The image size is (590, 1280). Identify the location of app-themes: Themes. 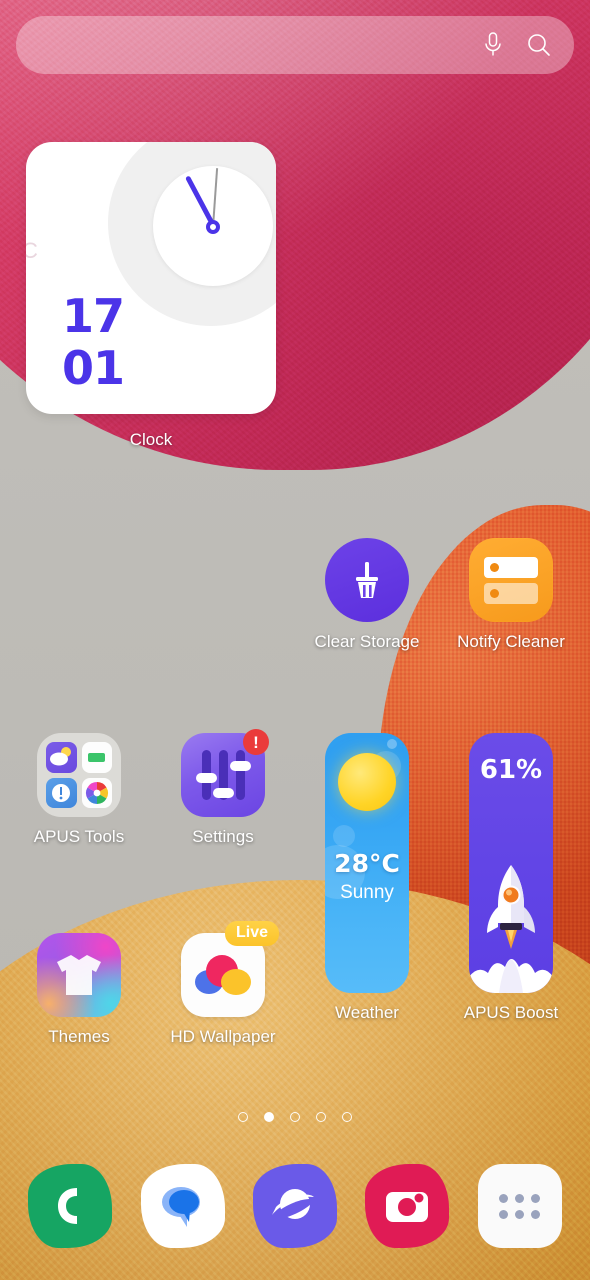
(79, 990).